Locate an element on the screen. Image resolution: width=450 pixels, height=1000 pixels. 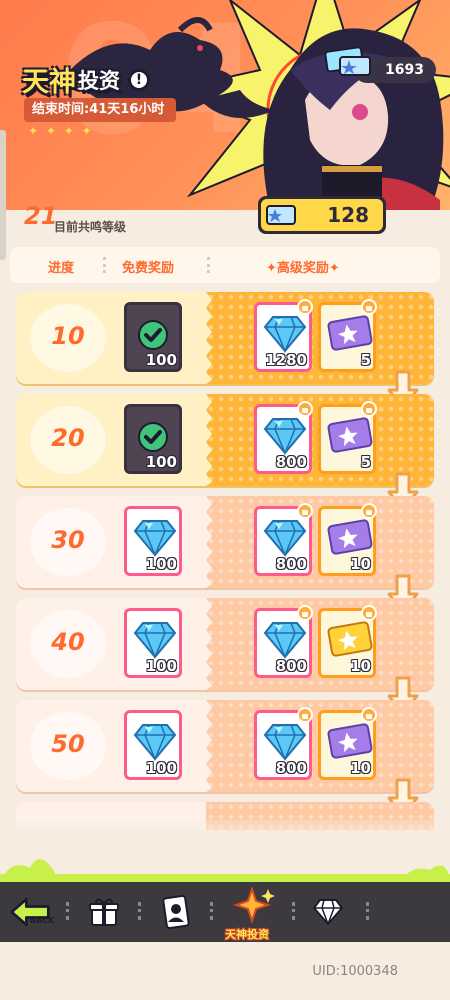
investment-tab is located at coordinates (254, 906).